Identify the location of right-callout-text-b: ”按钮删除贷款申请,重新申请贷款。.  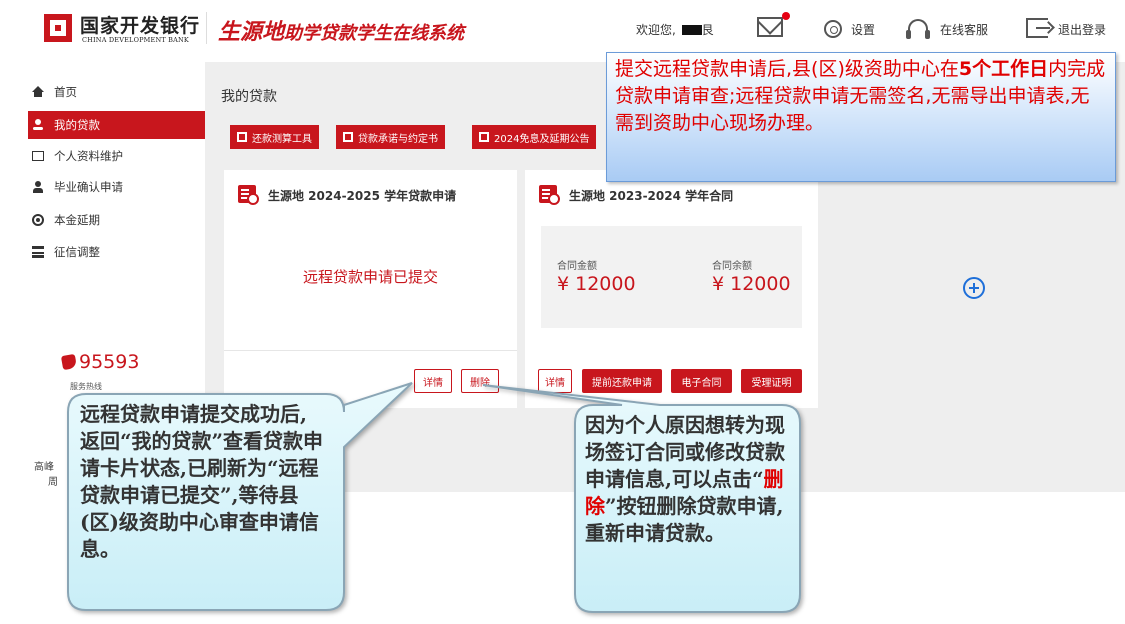
(684, 519).